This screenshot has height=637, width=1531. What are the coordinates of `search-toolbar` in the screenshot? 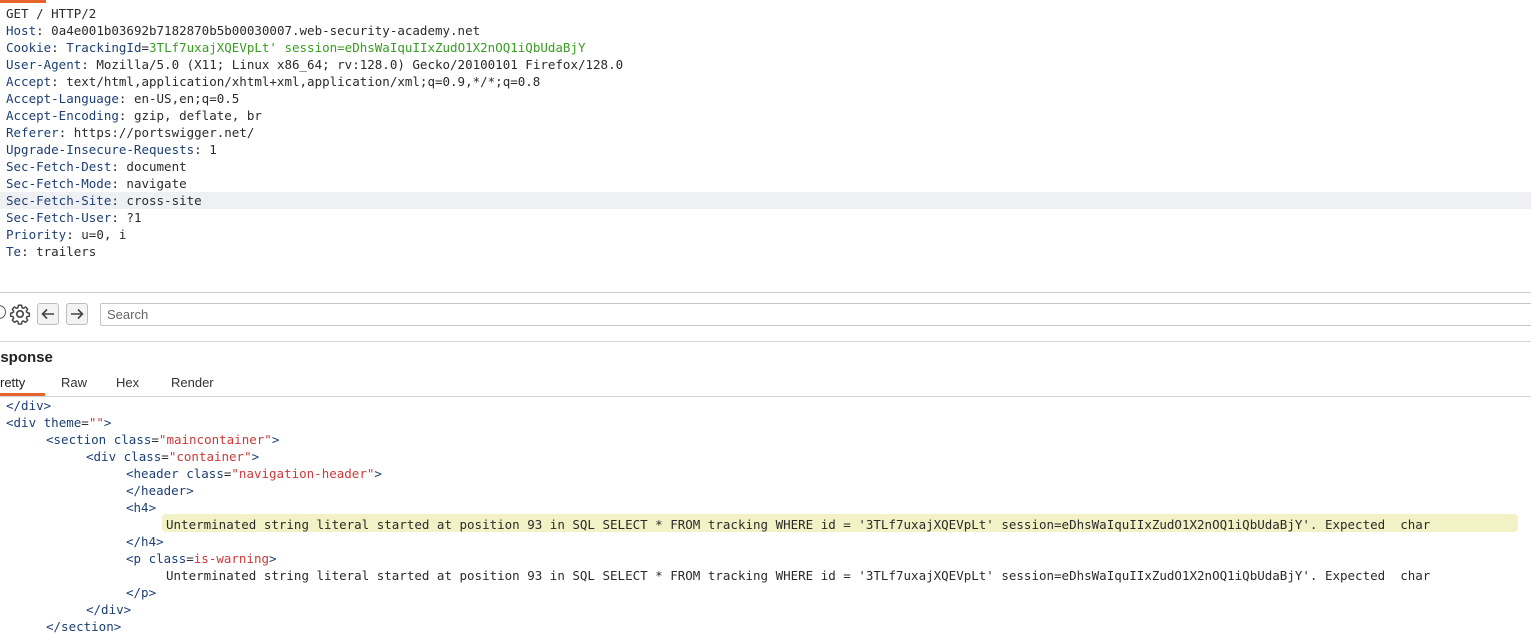 It's located at (765, 315).